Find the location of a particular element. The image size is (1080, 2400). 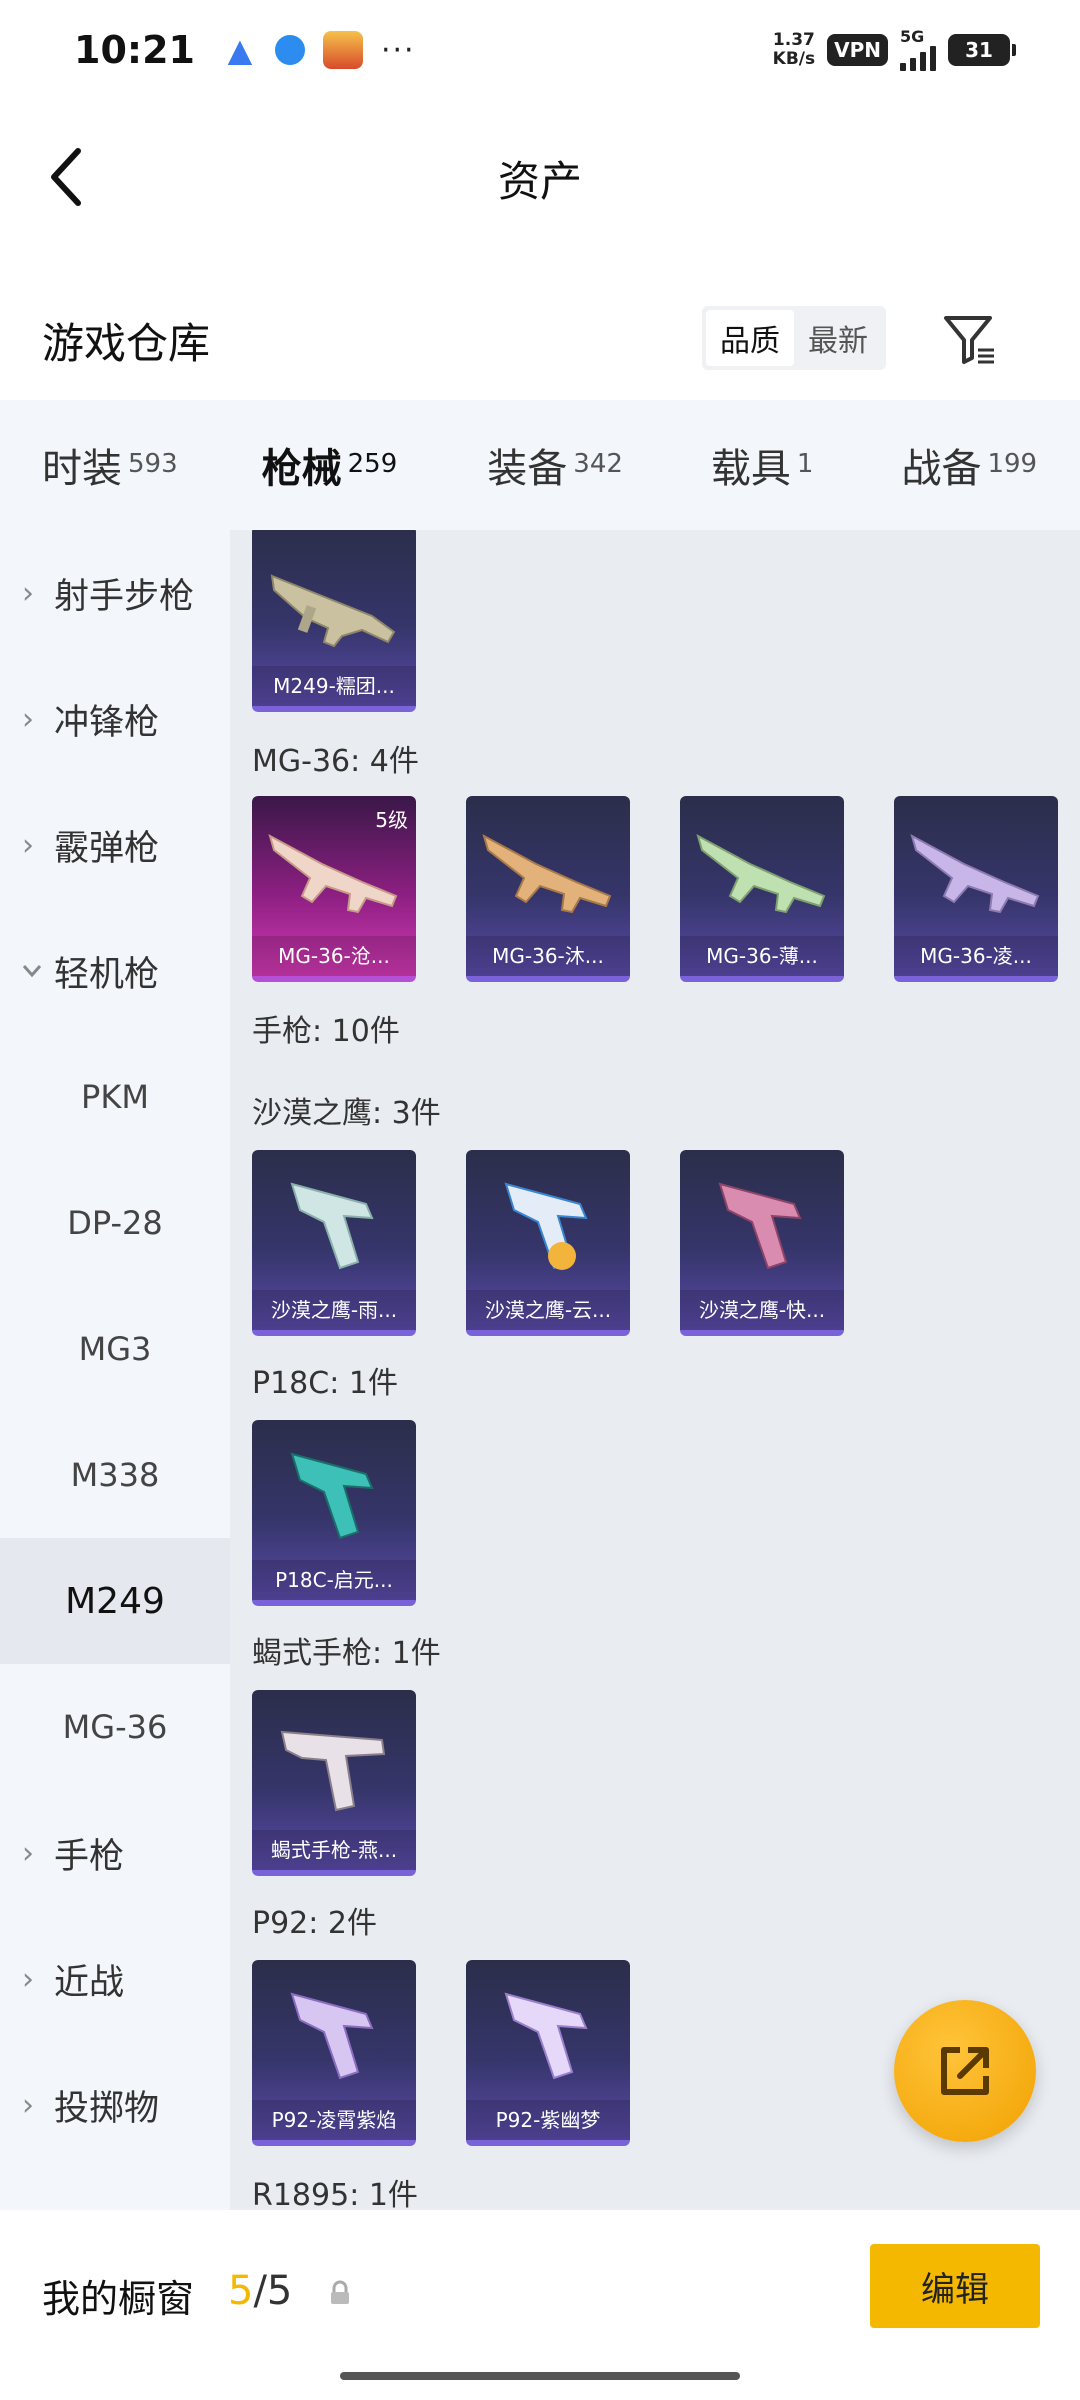

weapon-card: P92-紫幽梦 is located at coordinates (548, 2053).